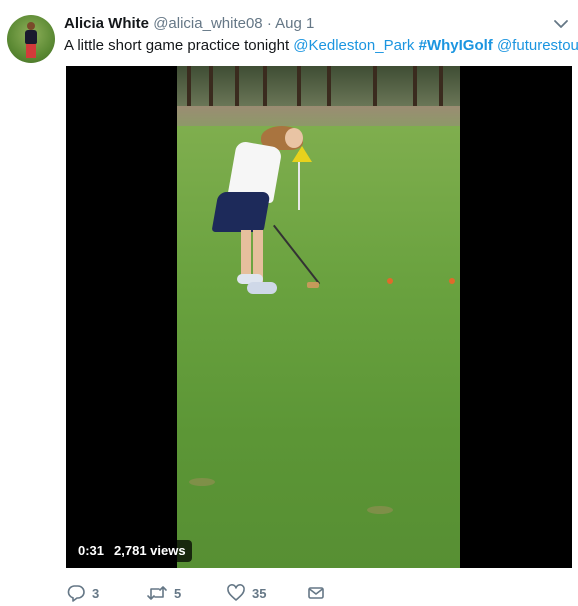 The width and height of the screenshot is (578, 606). What do you see at coordinates (537, 45) in the screenshot?
I see `mention-link: @futurestour1` at bounding box center [537, 45].